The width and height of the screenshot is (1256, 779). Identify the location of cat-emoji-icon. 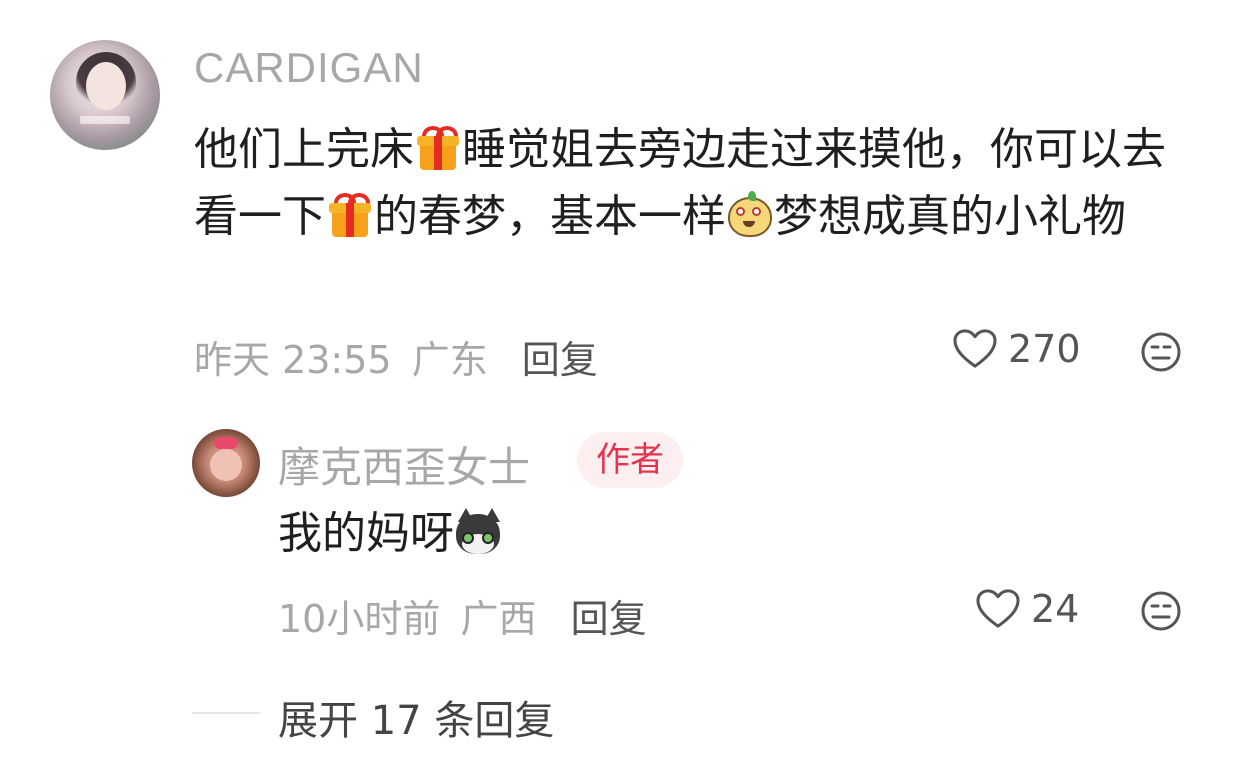
(478, 532).